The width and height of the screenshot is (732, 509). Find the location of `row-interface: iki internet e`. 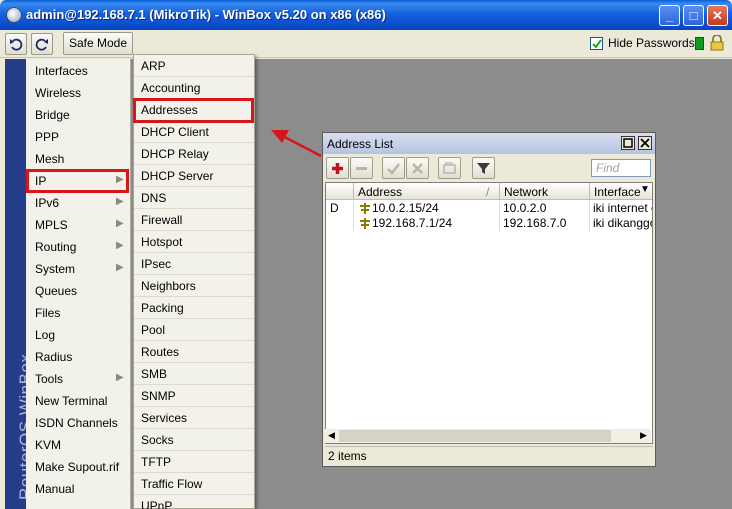

row-interface: iki internet e is located at coordinates (622, 208).